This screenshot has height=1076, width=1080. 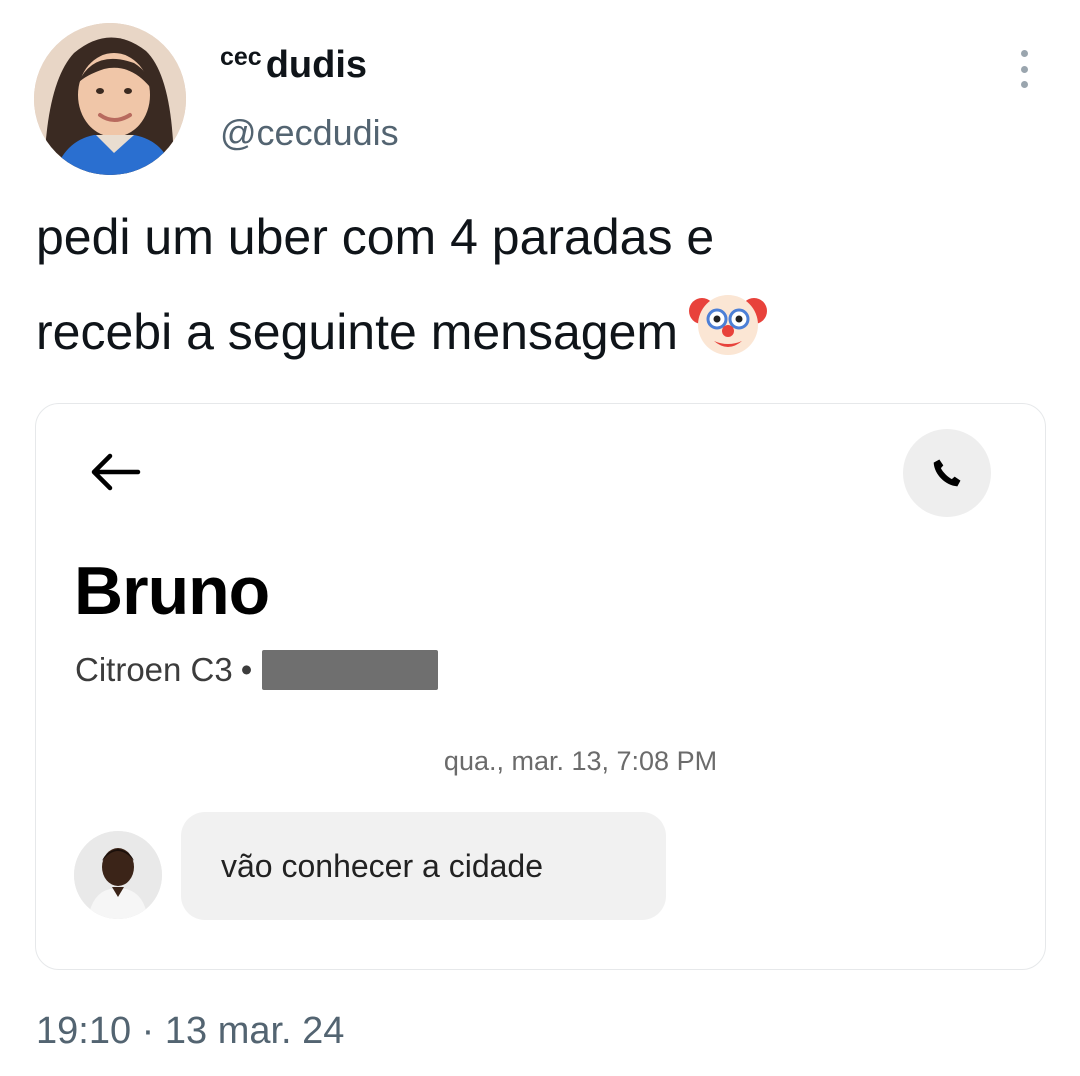 I want to click on license-plate-redacted, so click(x=350, y=670).